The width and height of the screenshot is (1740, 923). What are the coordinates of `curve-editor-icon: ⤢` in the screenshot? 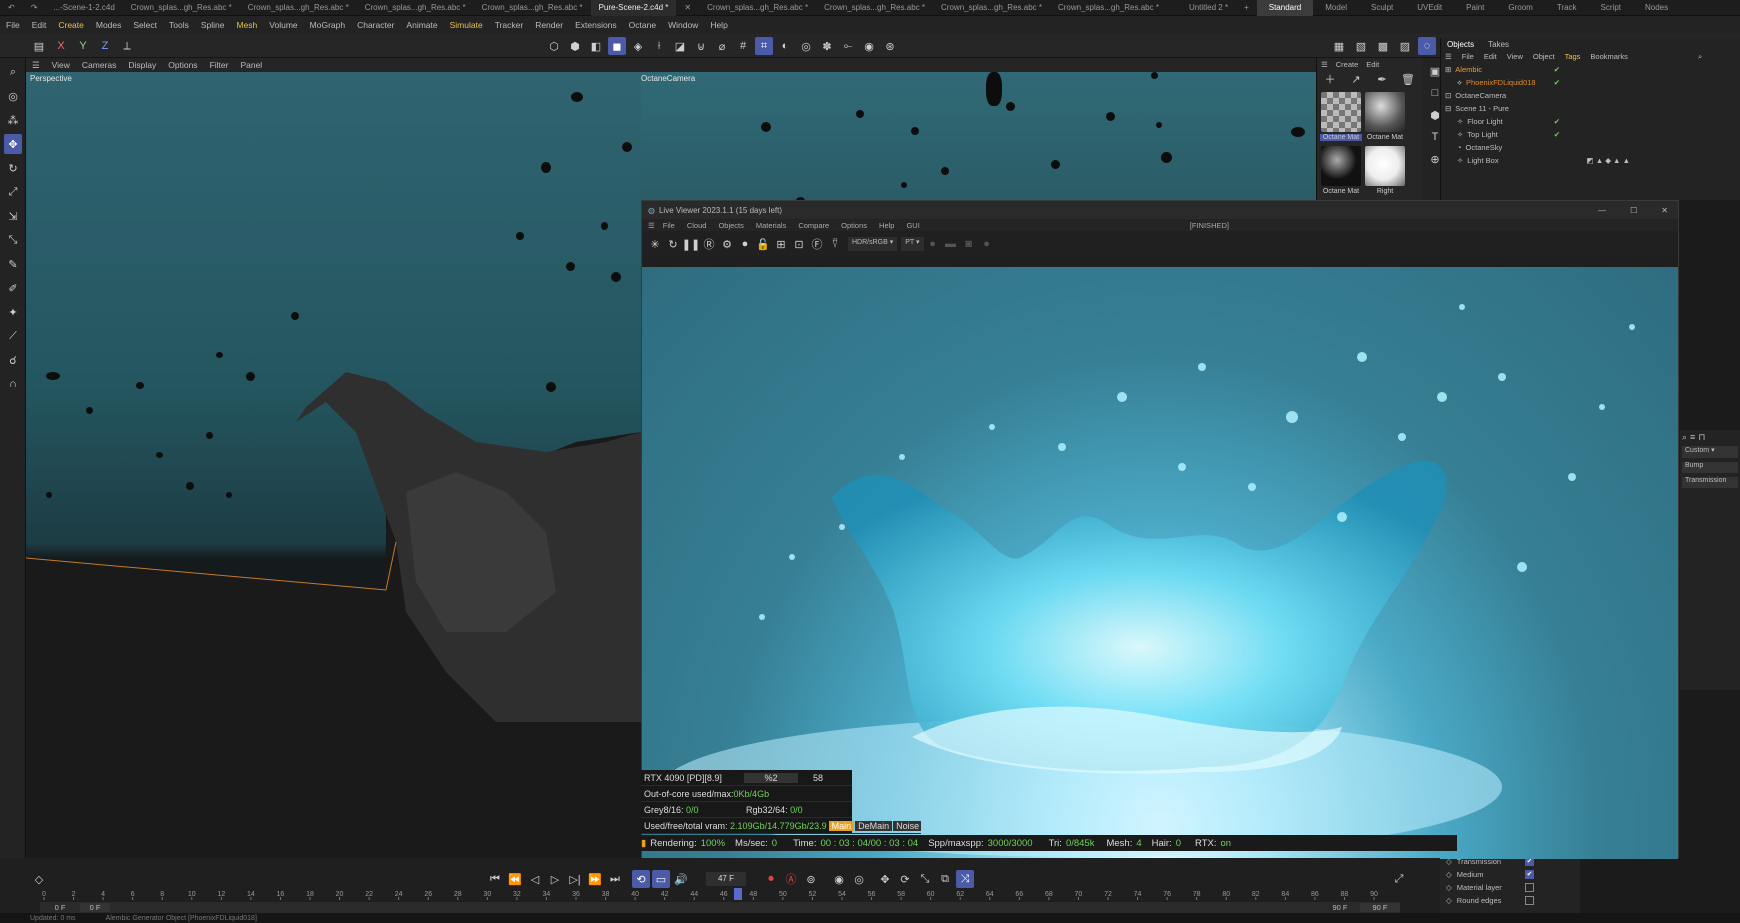 It's located at (1399, 879).